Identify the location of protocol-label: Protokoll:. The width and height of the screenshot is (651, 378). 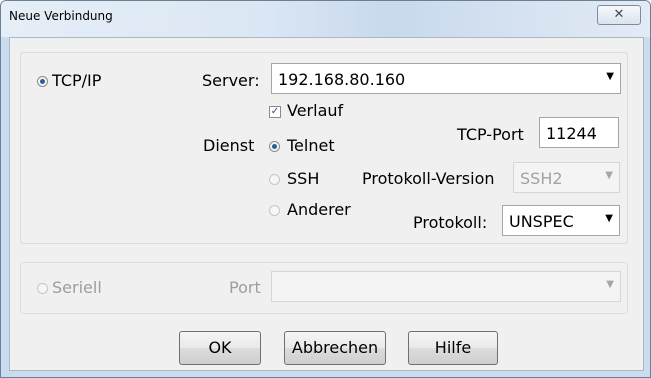
(450, 222).